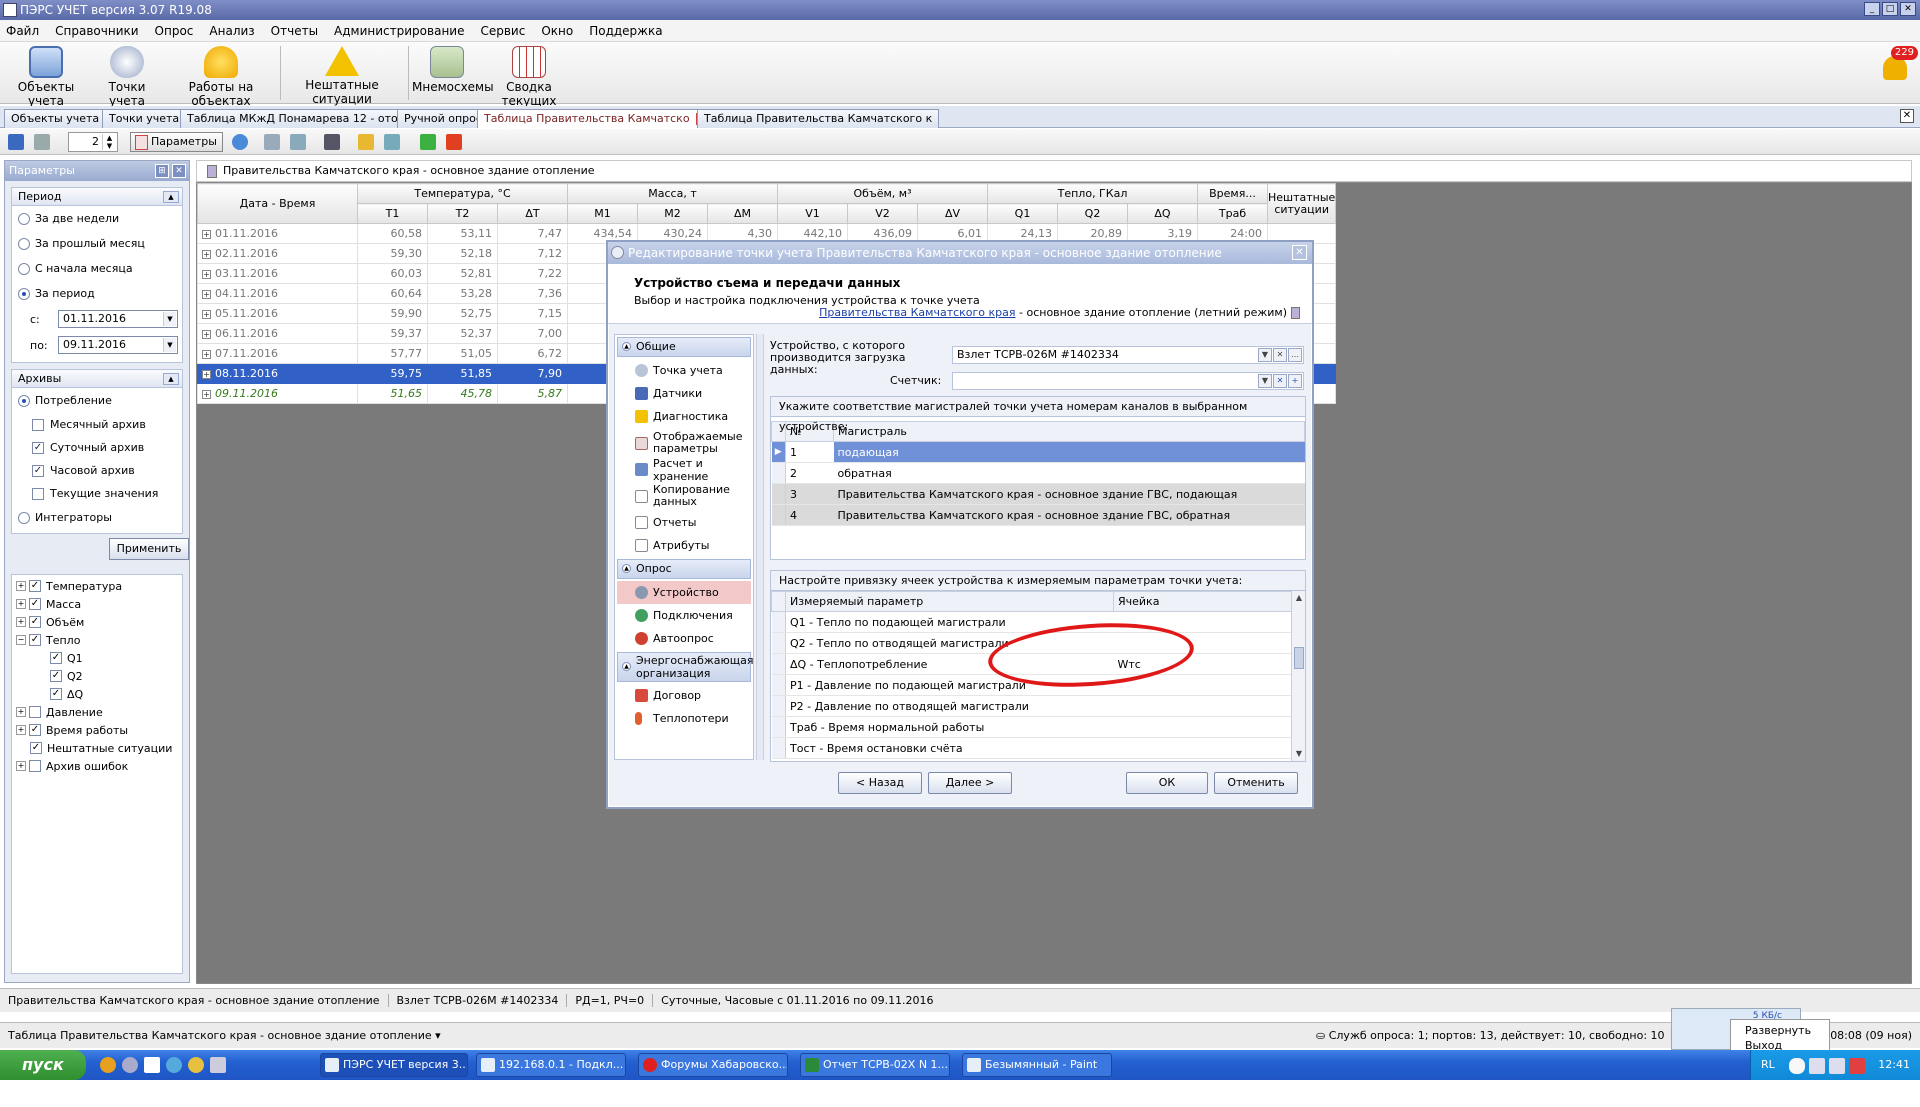 The height and width of the screenshot is (1107, 1920). What do you see at coordinates (970, 783) in the screenshot?
I see `next-button: Далее >` at bounding box center [970, 783].